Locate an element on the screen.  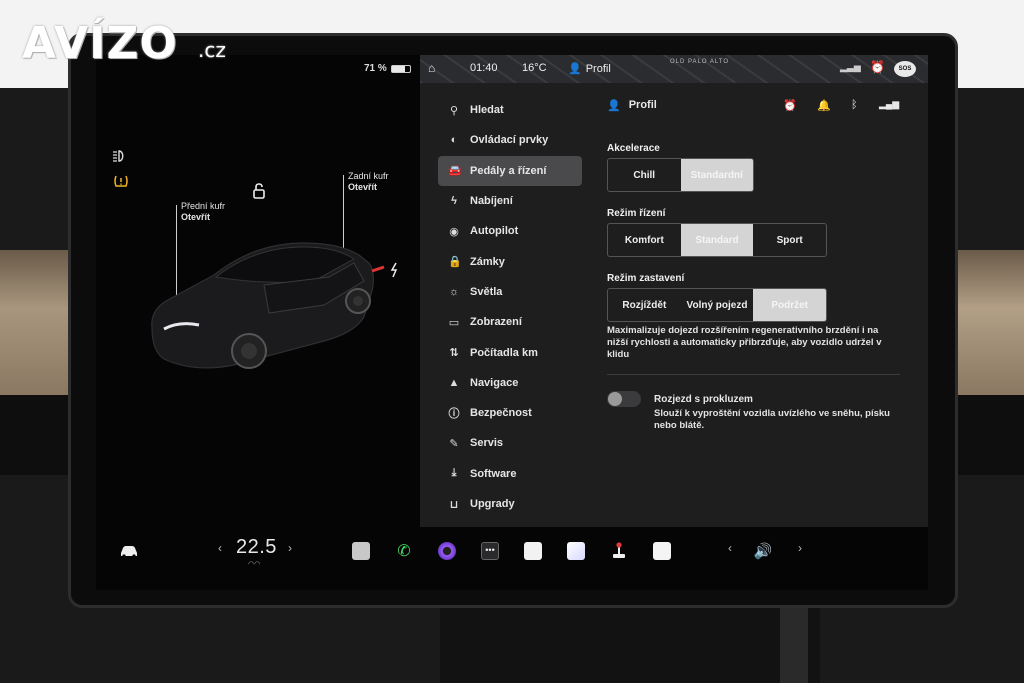
car-icon is located at coordinates (129, 551).